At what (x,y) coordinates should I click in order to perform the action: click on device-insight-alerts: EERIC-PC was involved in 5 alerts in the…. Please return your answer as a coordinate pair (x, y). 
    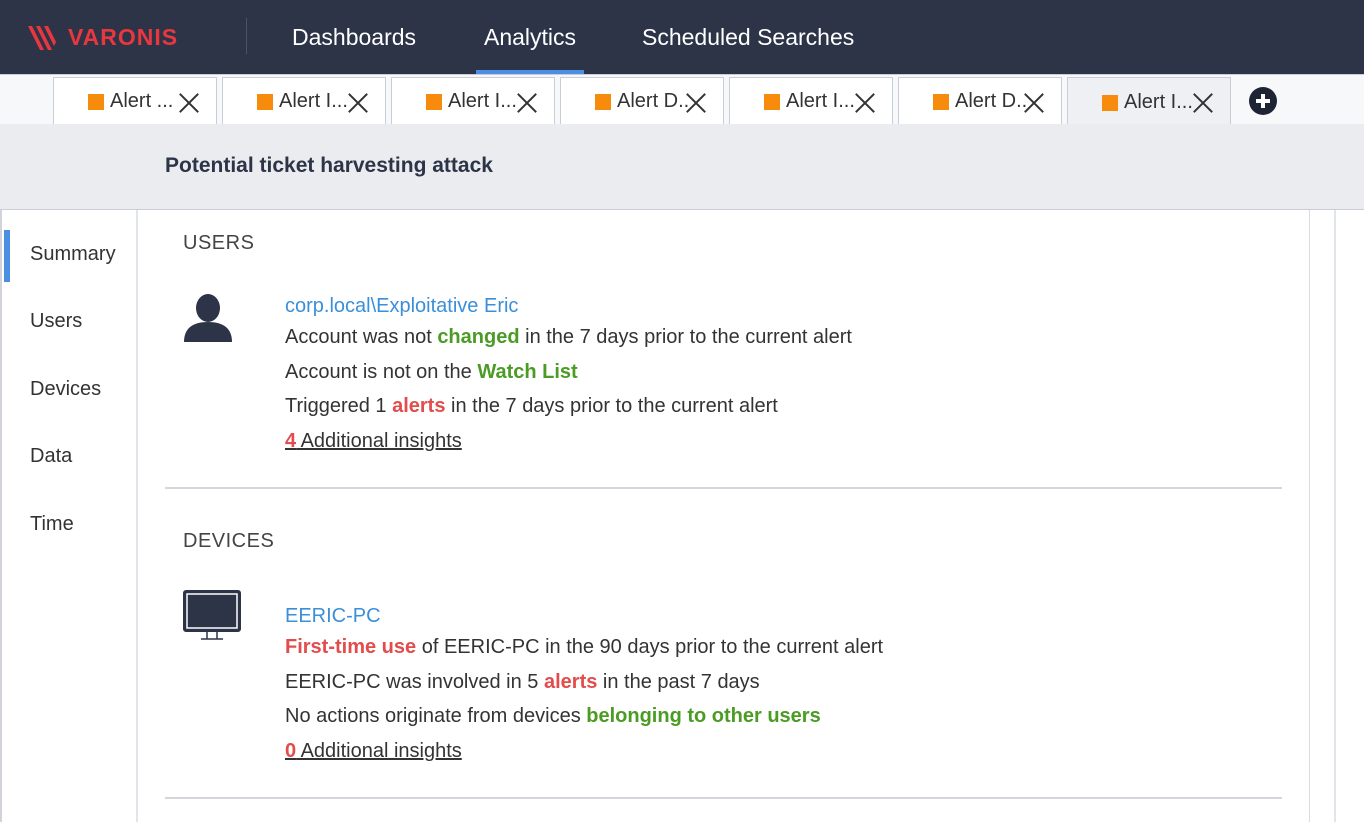
    Looking at the image, I should click on (522, 682).